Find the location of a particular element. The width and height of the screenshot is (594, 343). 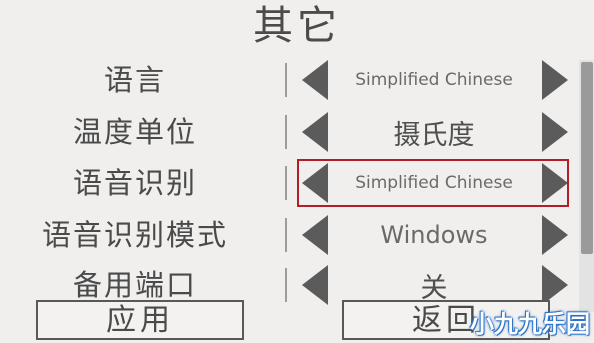

setting-label-temperature-unit: 温度单位 is located at coordinates (134, 132).